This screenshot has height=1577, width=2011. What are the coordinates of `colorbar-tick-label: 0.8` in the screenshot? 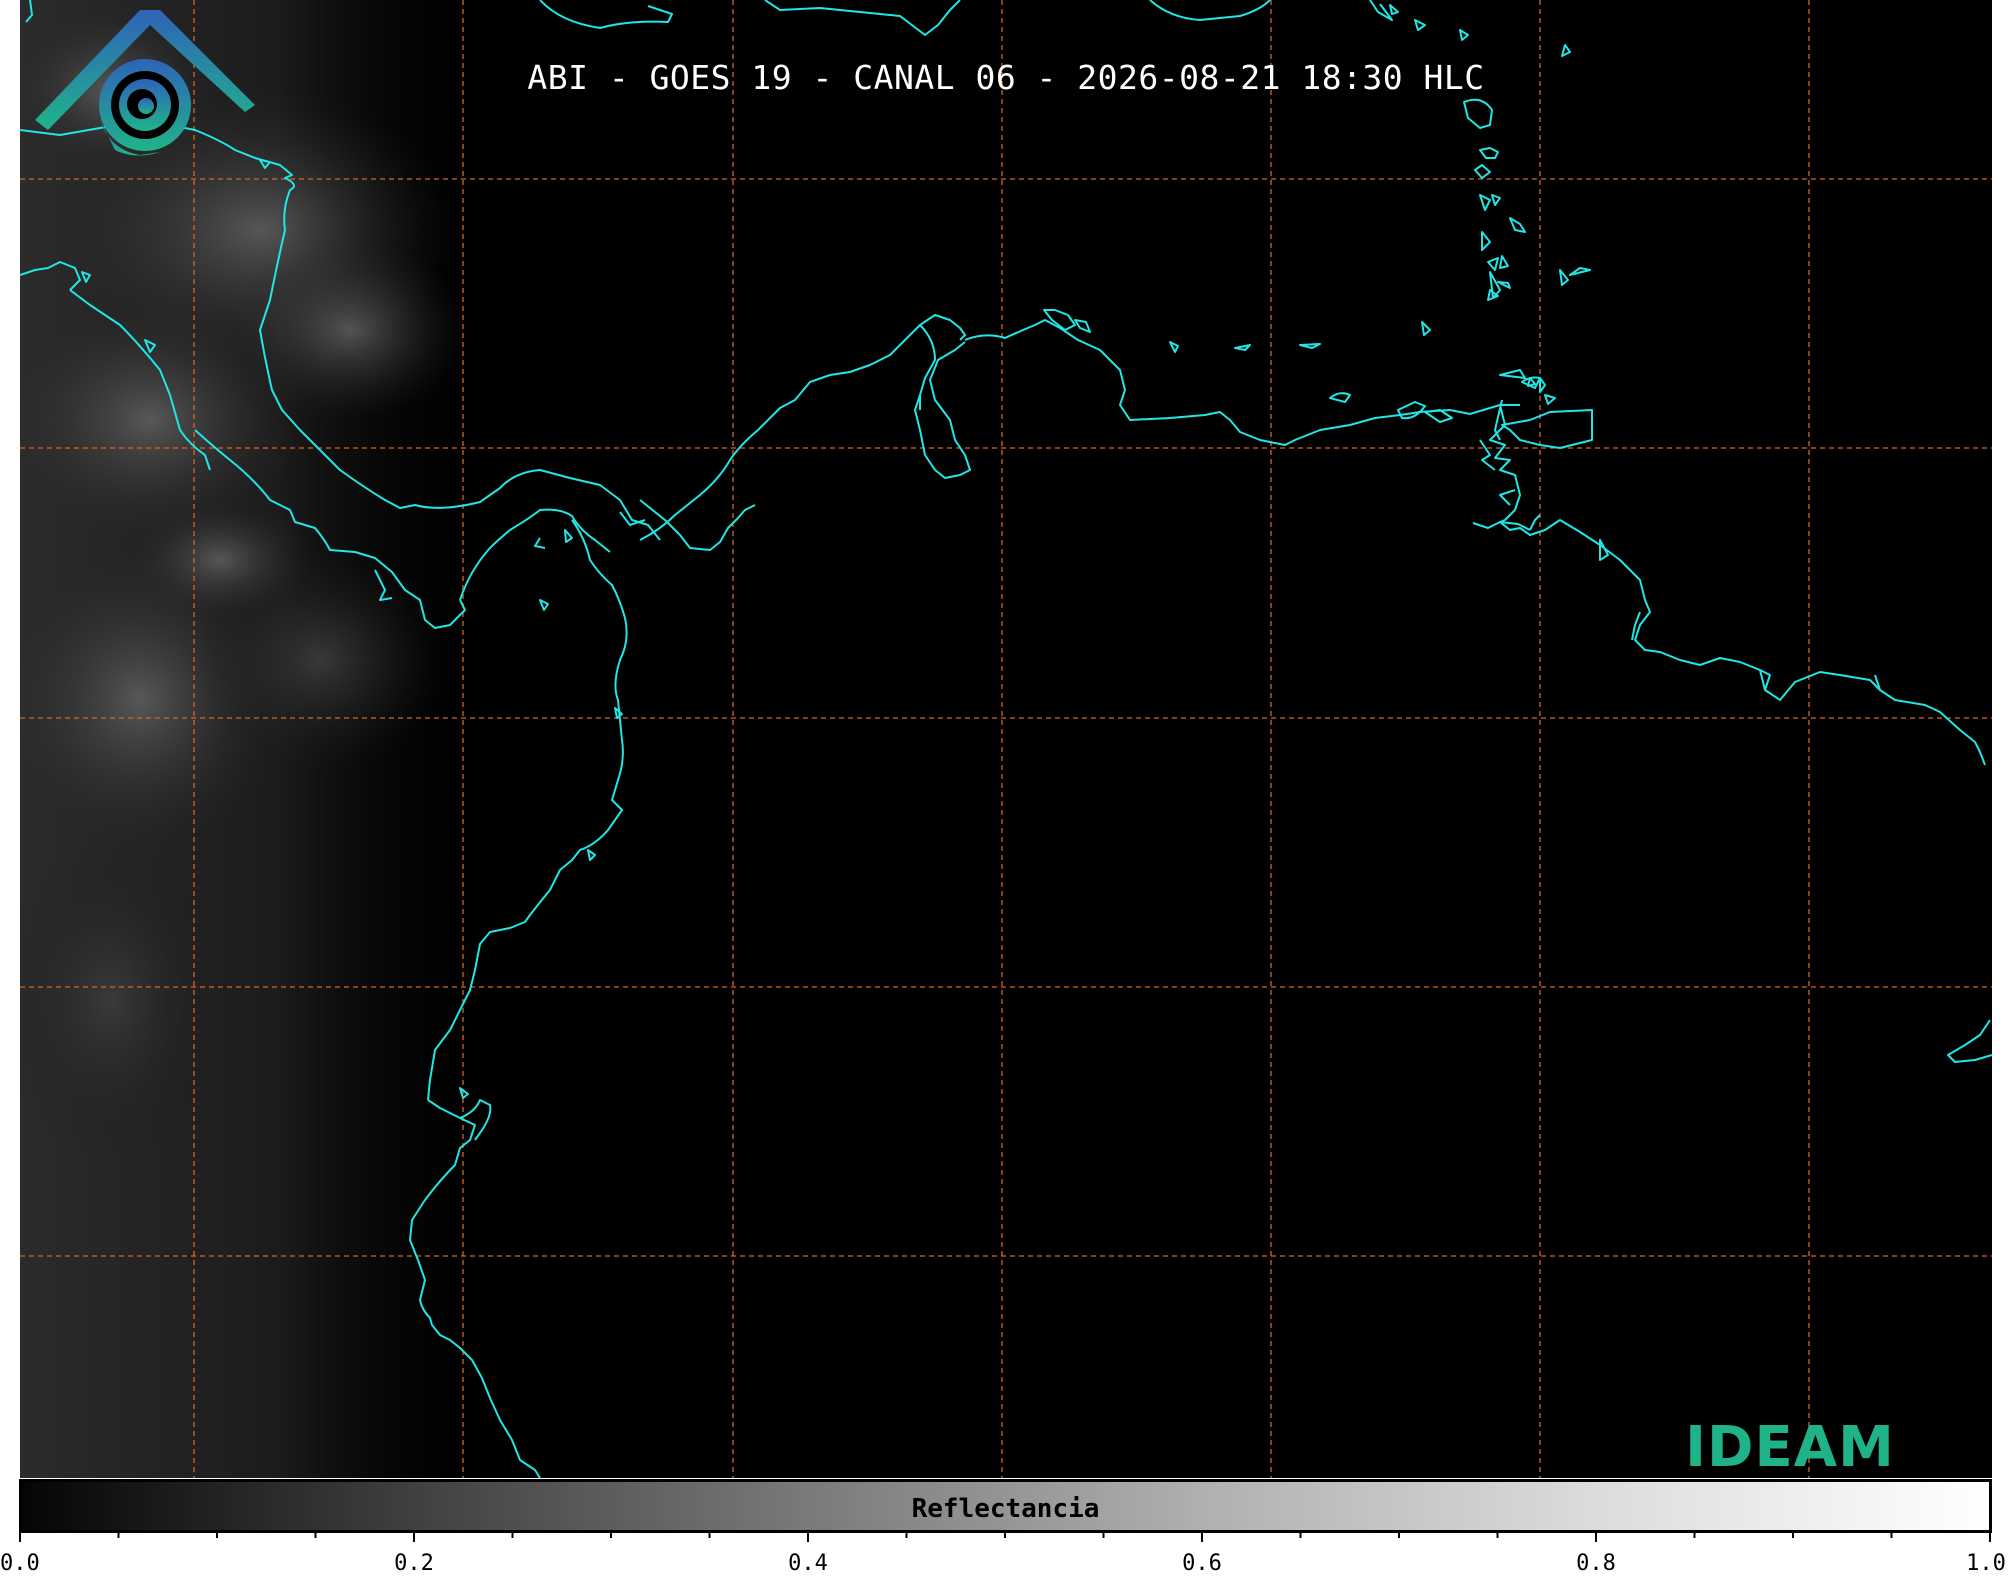 It's located at (1596, 1563).